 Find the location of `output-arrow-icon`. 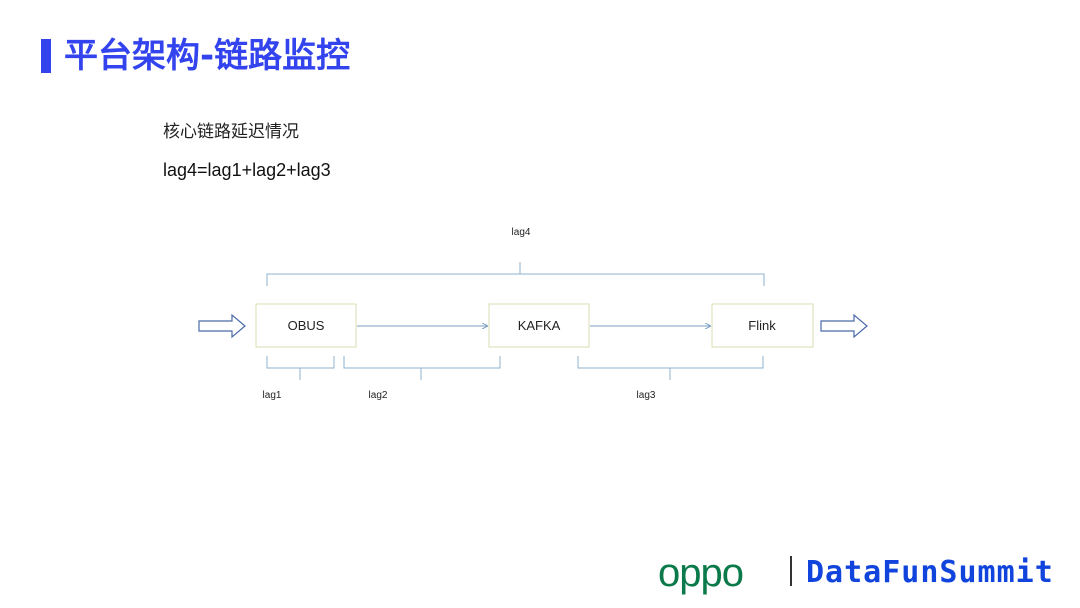

output-arrow-icon is located at coordinates (844, 326).